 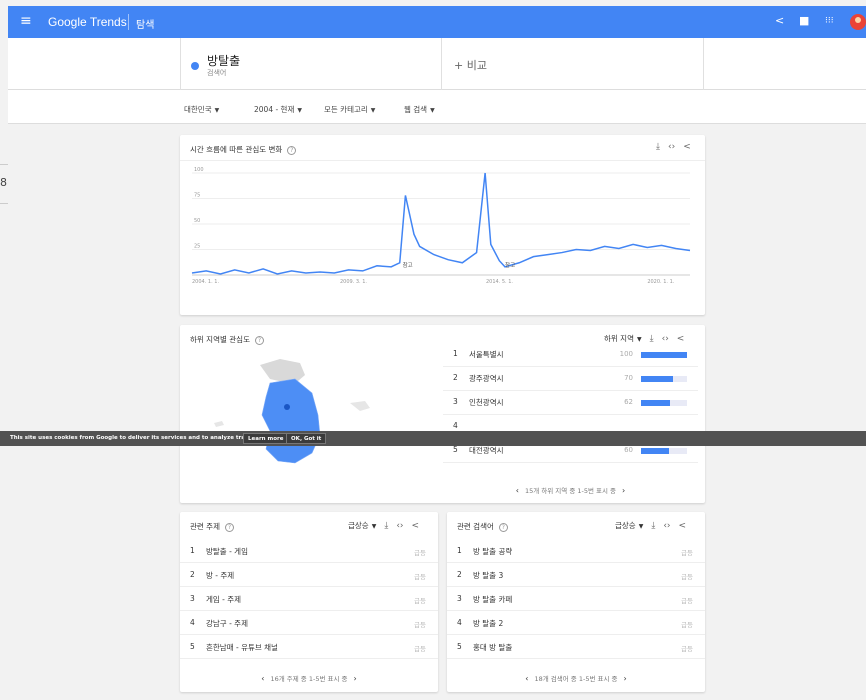 What do you see at coordinates (227, 623) in the screenshot?
I see `row-name: 강남구 - 주제` at bounding box center [227, 623].